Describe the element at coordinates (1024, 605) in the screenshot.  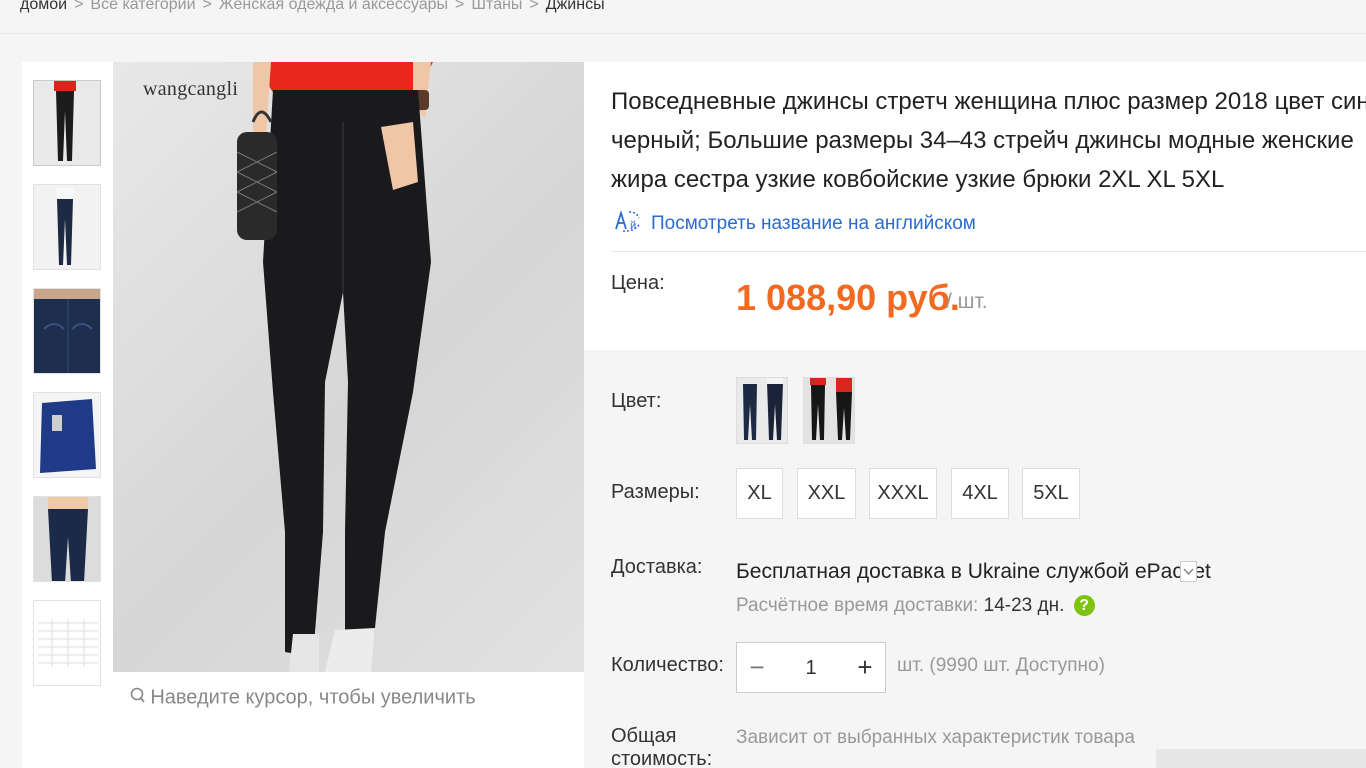
I see `delivery-estimate-value: 14-23 дн.` at that location.